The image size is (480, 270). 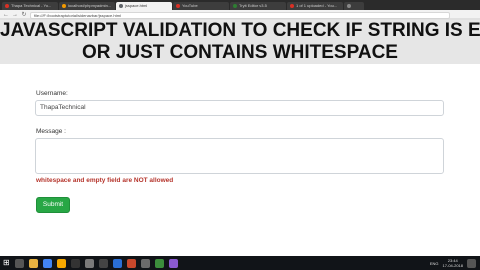 What do you see at coordinates (6, 263) in the screenshot?
I see `windows-start-icon: ⊞` at bounding box center [6, 263].